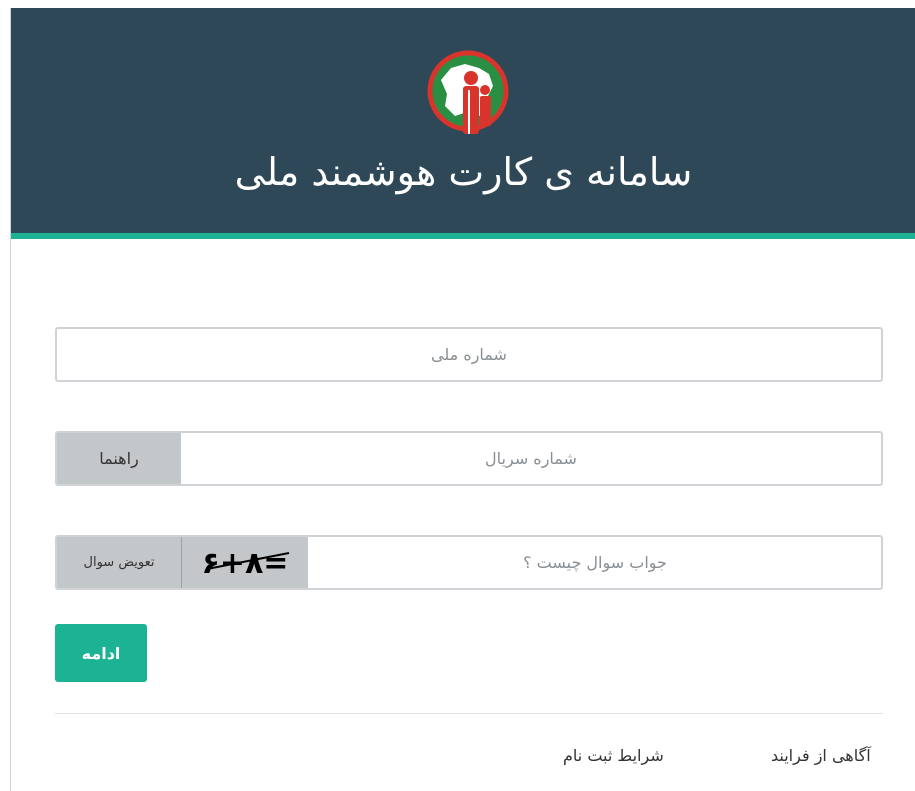  Describe the element at coordinates (613, 755) in the screenshot. I see `registration-terms-link: شرایط ثبت نام` at that location.